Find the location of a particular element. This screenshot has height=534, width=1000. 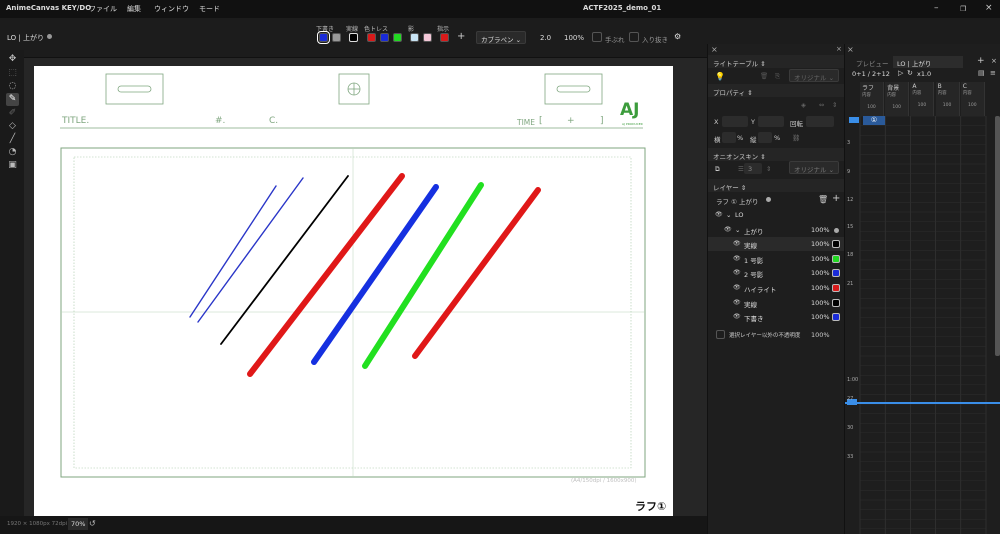

menu-mode: モード is located at coordinates (209, 9).